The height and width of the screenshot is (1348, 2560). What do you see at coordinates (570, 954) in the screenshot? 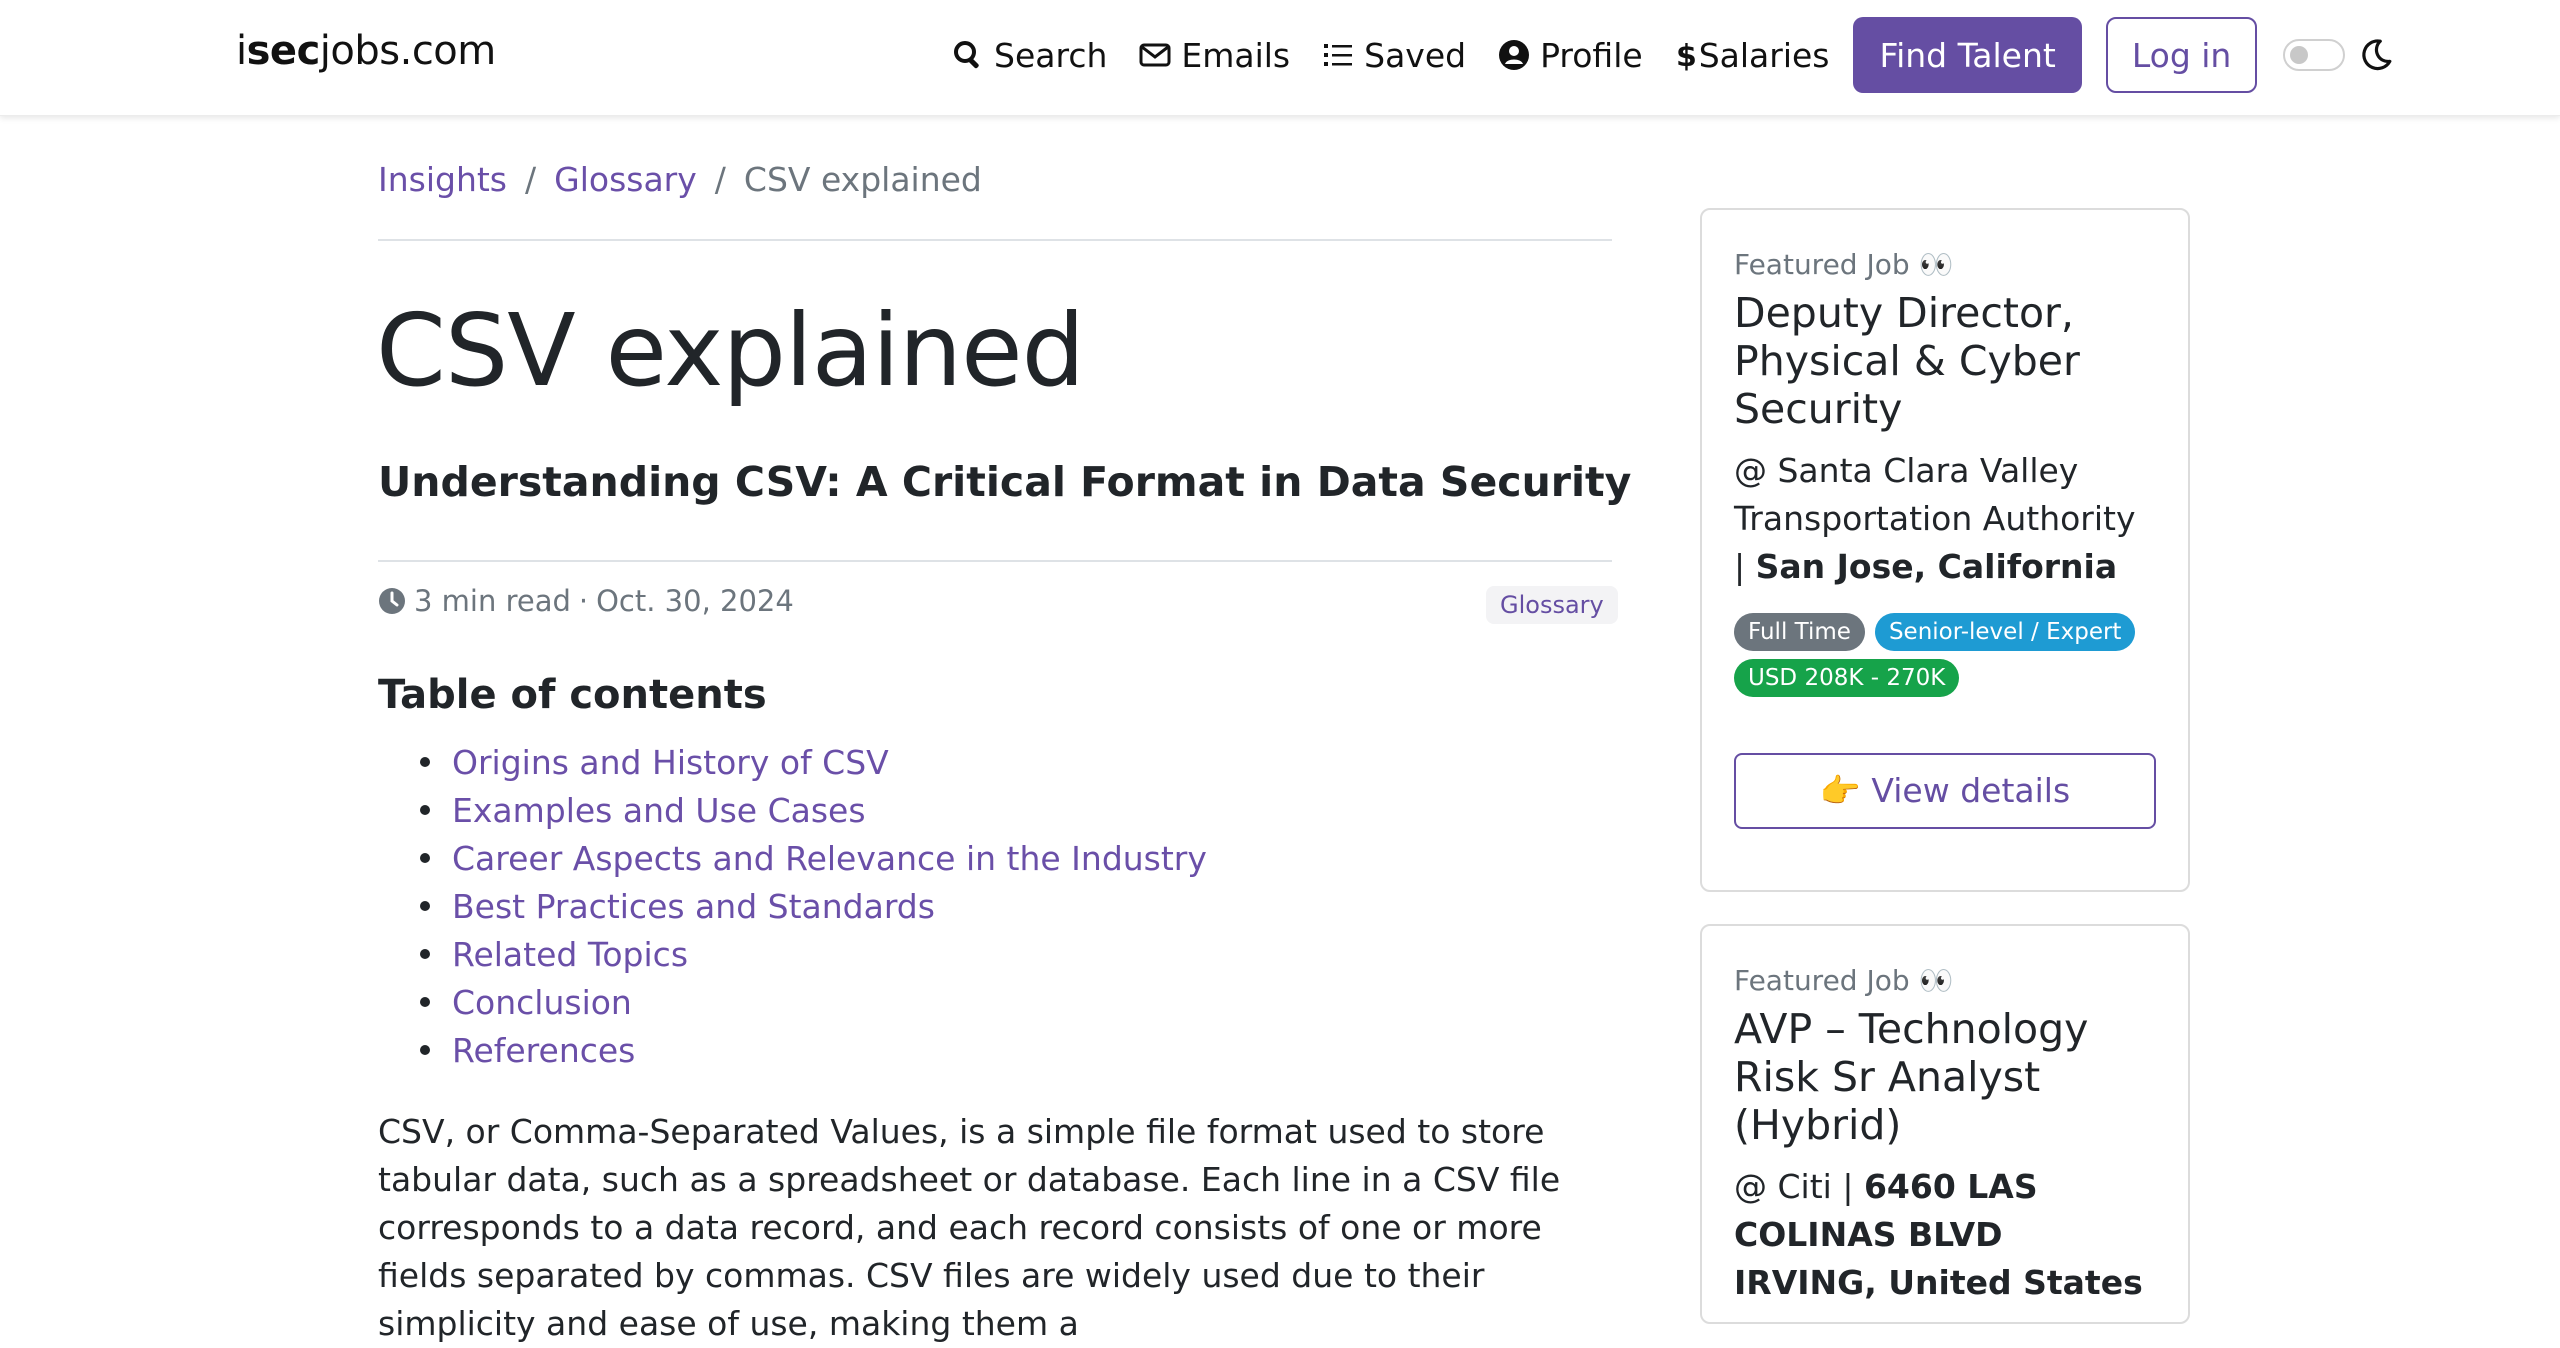
I see `toc-link-related: Related Topics` at bounding box center [570, 954].